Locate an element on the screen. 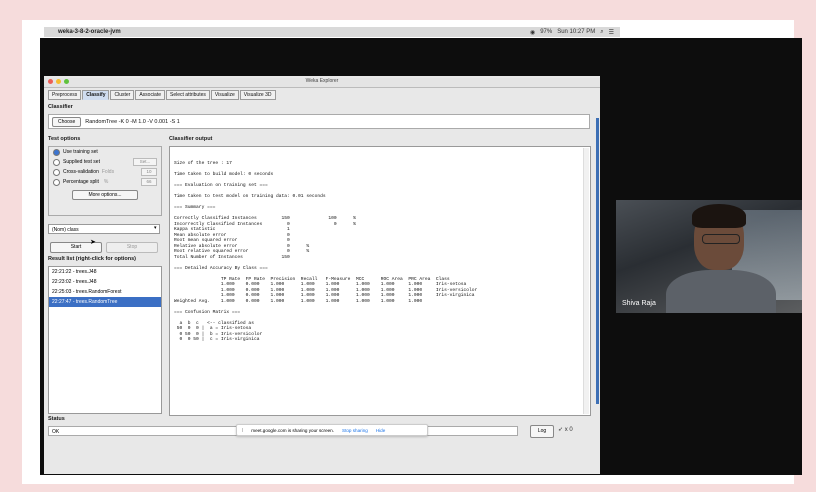 This screenshot has height=492, width=816. option-percentage-split: Percentage split % 66 is located at coordinates (107, 182).